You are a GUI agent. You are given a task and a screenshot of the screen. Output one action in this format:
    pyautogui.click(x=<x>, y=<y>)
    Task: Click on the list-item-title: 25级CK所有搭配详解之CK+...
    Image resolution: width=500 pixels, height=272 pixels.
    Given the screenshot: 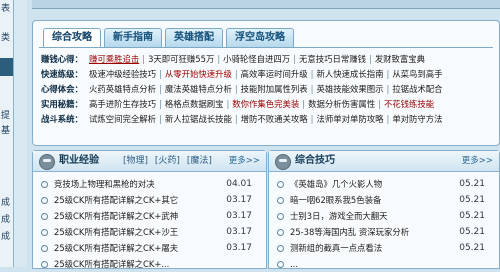 What is the action you would take?
    pyautogui.click(x=111, y=264)
    